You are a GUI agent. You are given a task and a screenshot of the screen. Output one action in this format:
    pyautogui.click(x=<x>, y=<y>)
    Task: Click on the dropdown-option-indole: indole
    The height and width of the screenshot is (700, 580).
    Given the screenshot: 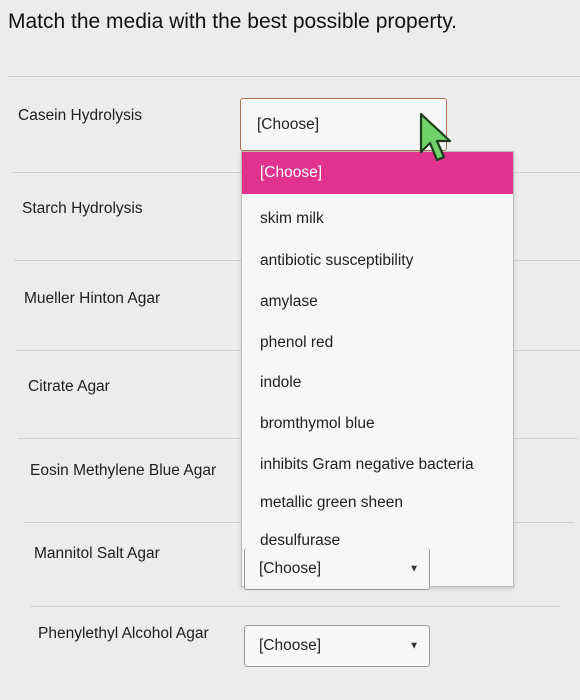 What is the action you would take?
    pyautogui.click(x=377, y=383)
    